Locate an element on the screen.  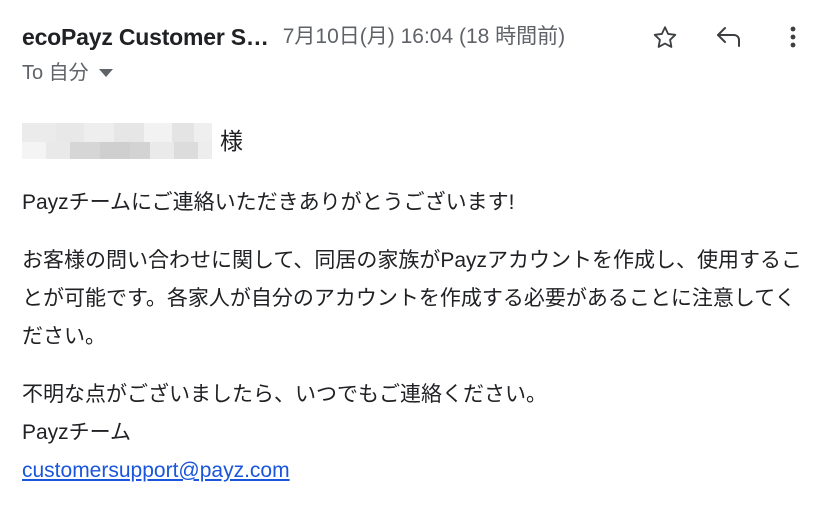
support-email-link: customersupport@payz.com is located at coordinates (156, 470).